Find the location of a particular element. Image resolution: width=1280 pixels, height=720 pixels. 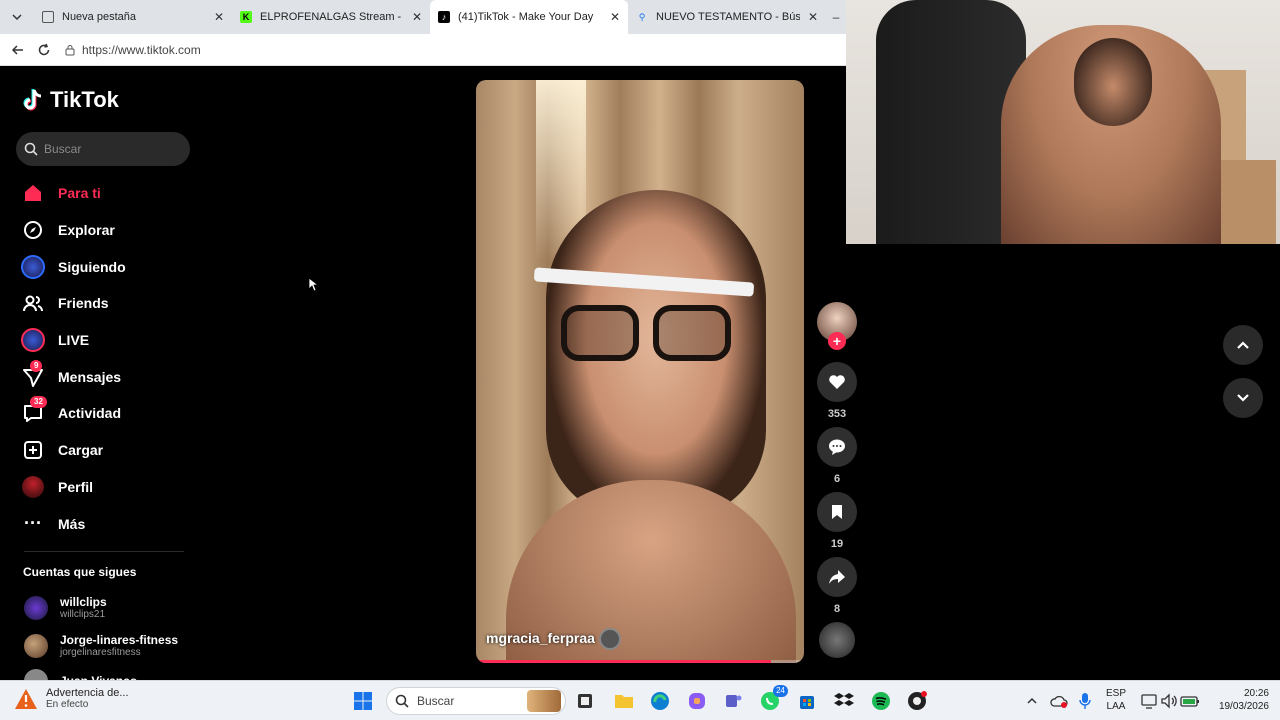

sidebar-item-mensajes: 9 Mensajes is located at coordinates (110, 376).